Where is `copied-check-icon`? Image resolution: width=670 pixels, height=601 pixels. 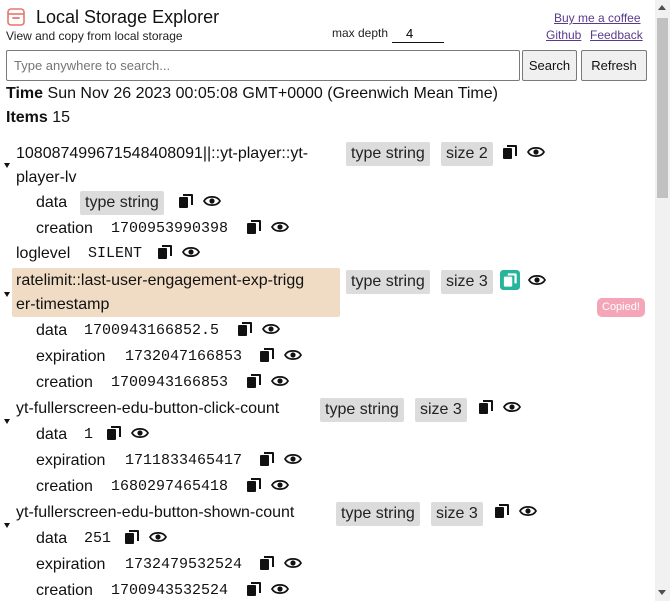
copied-check-icon is located at coordinates (510, 280).